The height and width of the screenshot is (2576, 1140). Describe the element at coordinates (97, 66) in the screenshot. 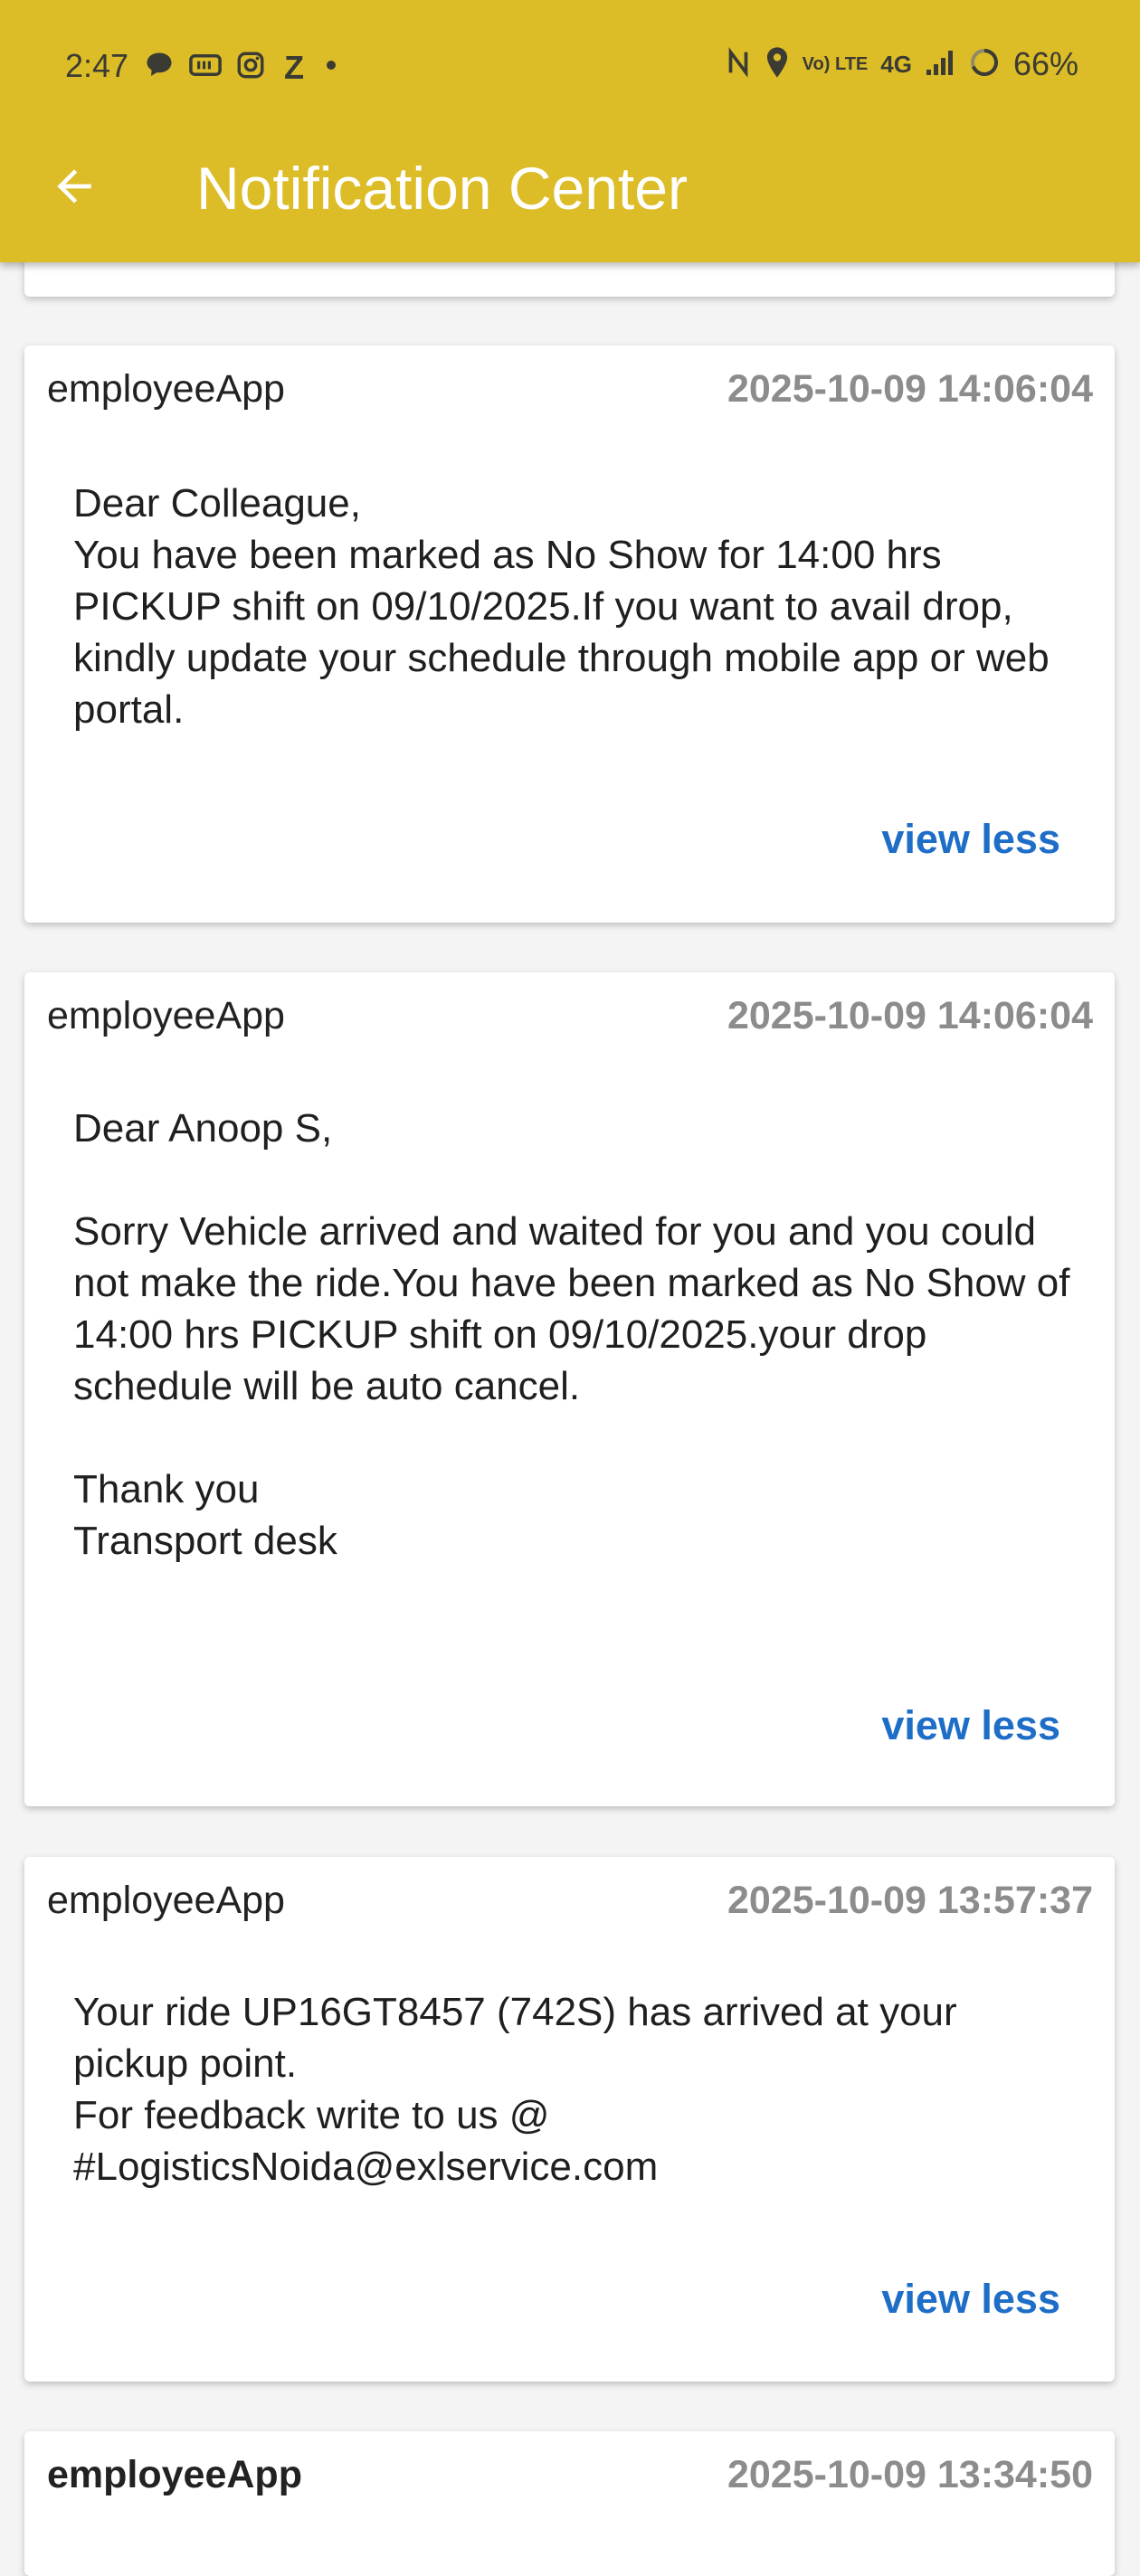

I see `status-time: 2:47` at that location.